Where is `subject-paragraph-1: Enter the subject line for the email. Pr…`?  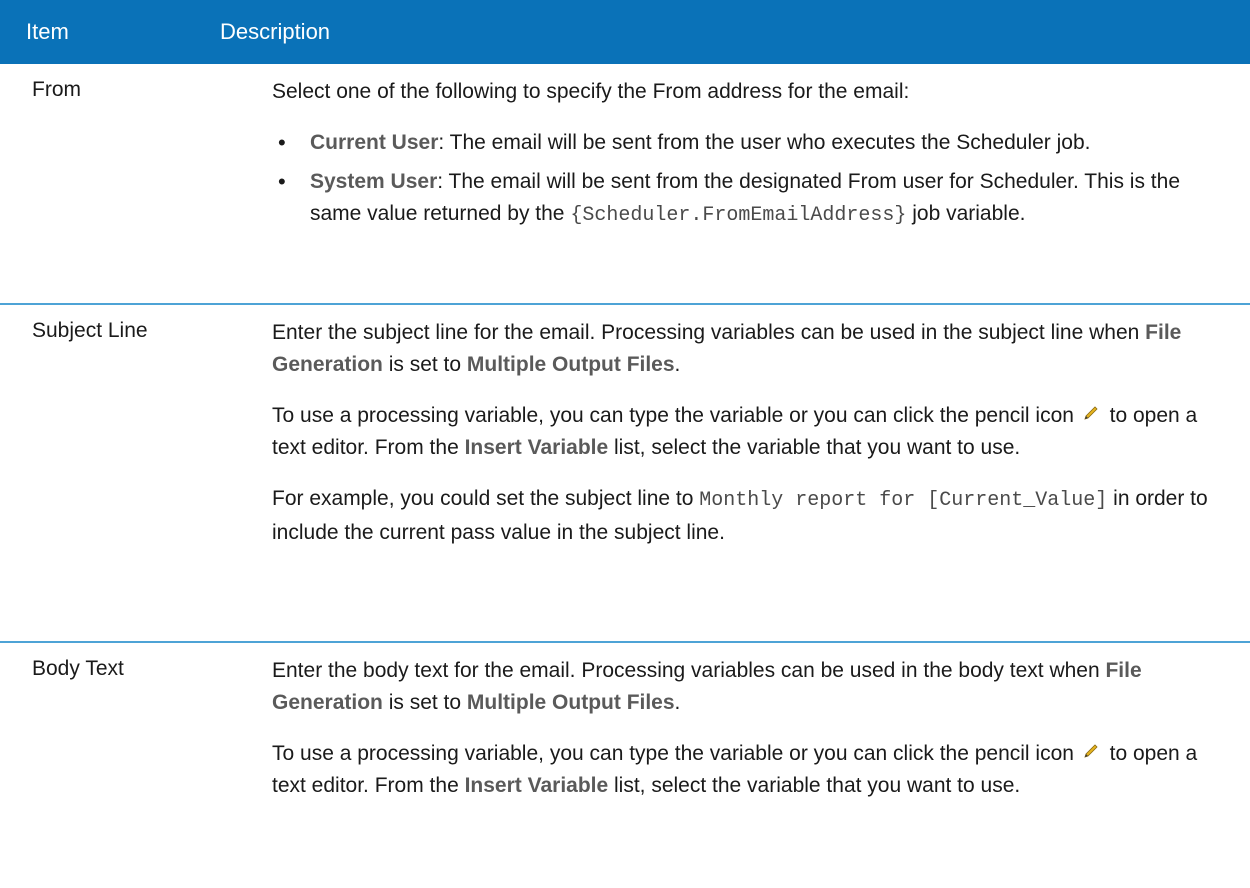 subject-paragraph-1: Enter the subject line for the email. Pr… is located at coordinates (727, 348).